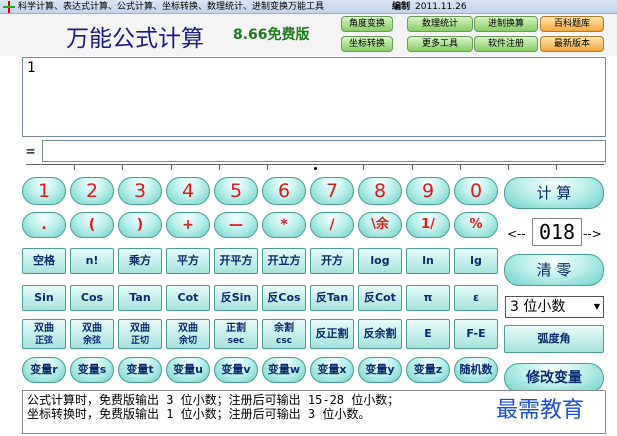 The image size is (617, 436). What do you see at coordinates (440, 44) in the screenshot?
I see `nav-more-tools: 更多工具` at bounding box center [440, 44].